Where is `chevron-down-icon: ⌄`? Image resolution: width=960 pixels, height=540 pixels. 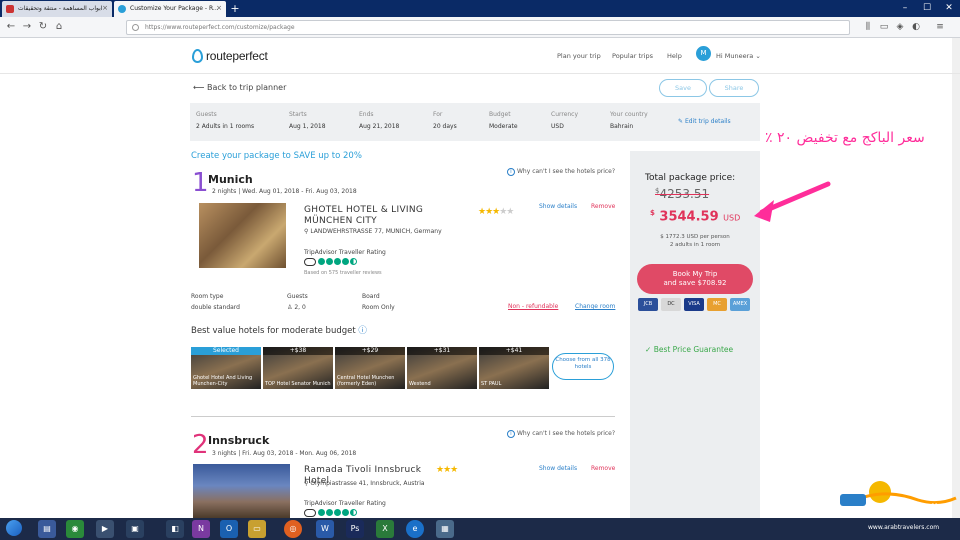
chevron-down-icon: ⌄ is located at coordinates (758, 56).